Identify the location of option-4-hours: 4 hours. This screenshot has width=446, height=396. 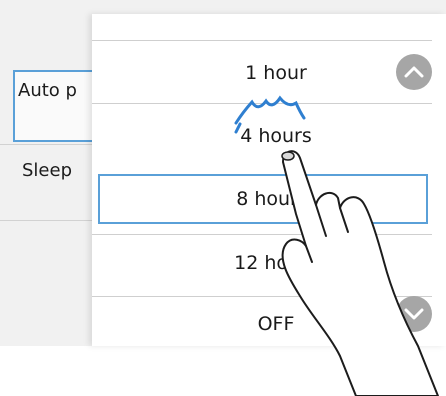
(262, 136).